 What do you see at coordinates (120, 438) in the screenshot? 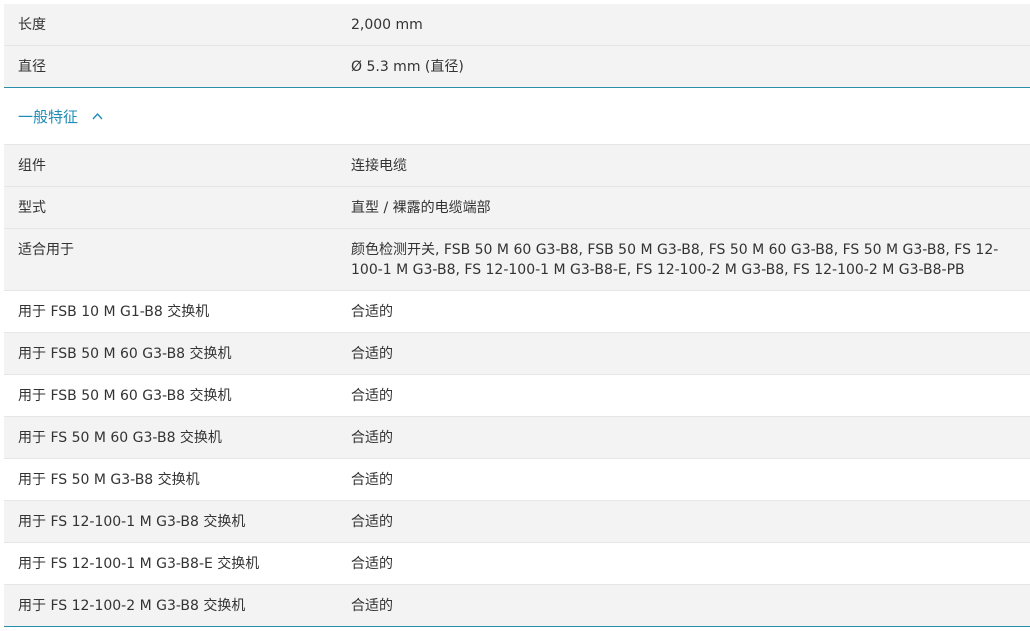
I see `spec-label: 用于 FS 50 M 60 G3-B8 交换机` at bounding box center [120, 438].